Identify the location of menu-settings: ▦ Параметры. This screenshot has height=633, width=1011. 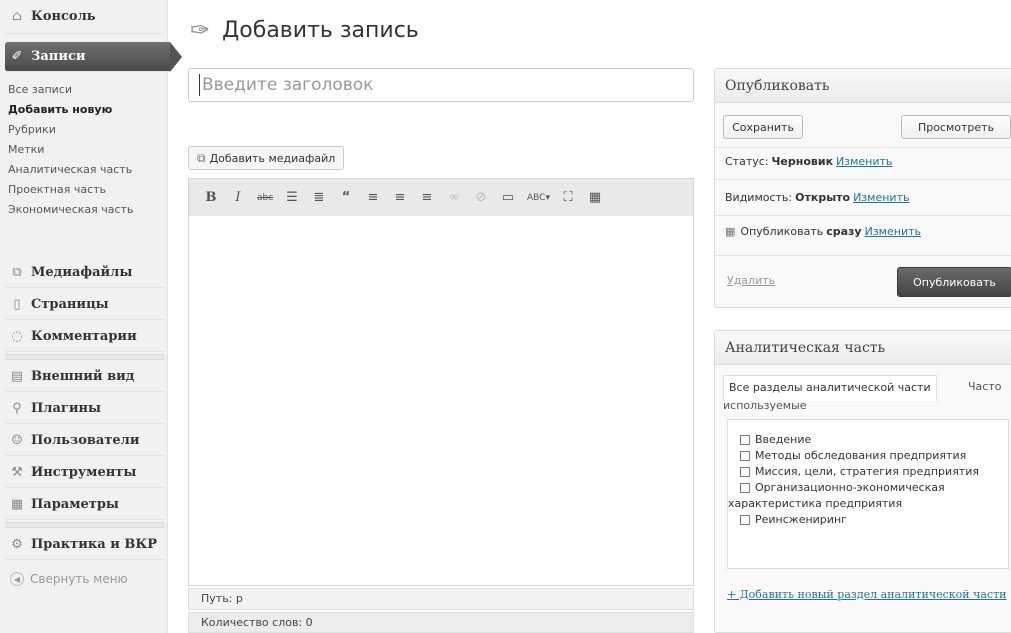
(85, 505).